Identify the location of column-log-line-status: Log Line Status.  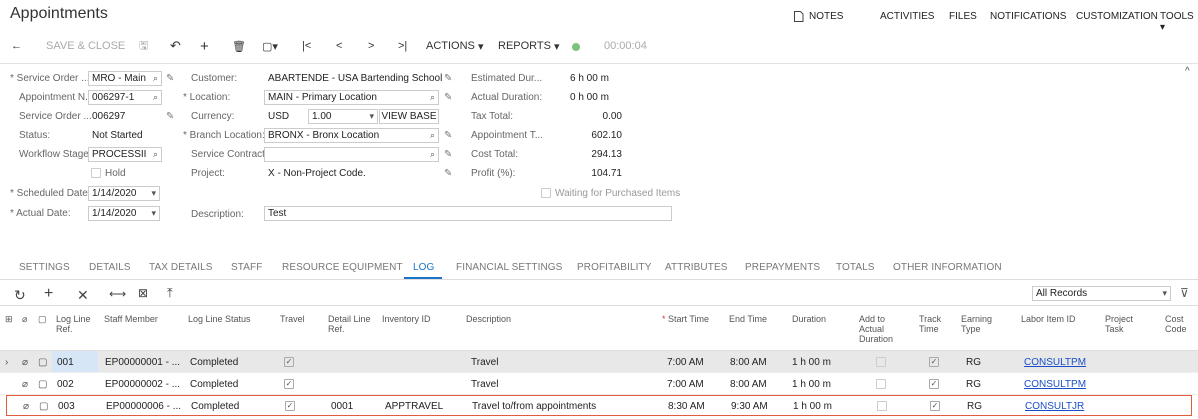
(219, 319).